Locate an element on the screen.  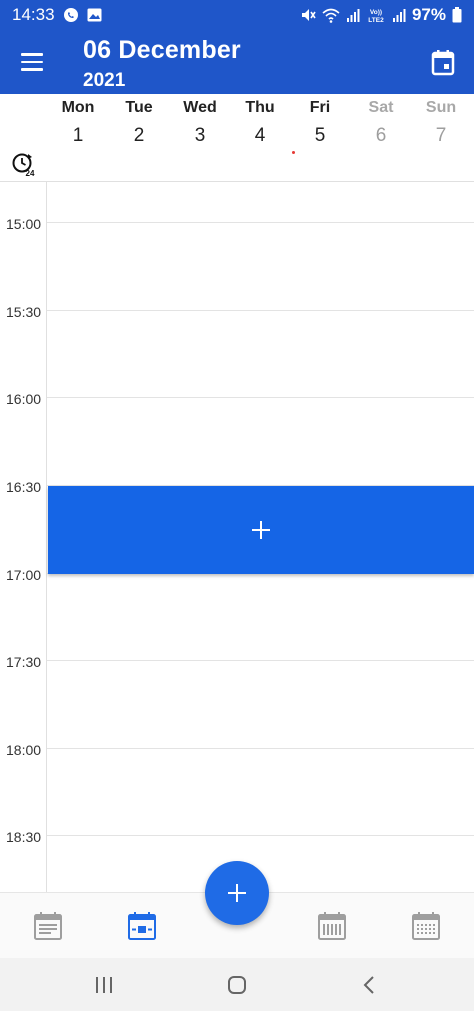
time-label: 18:30 is located at coordinates (24, 837).